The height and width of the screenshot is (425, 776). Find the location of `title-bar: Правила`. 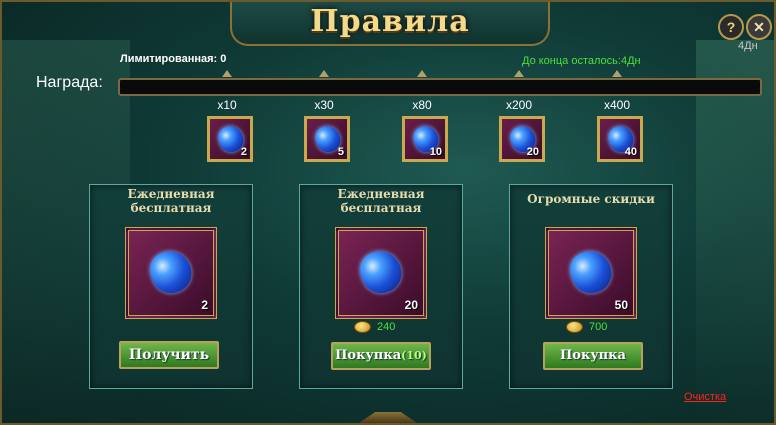

title-bar: Правила is located at coordinates (390, 23).